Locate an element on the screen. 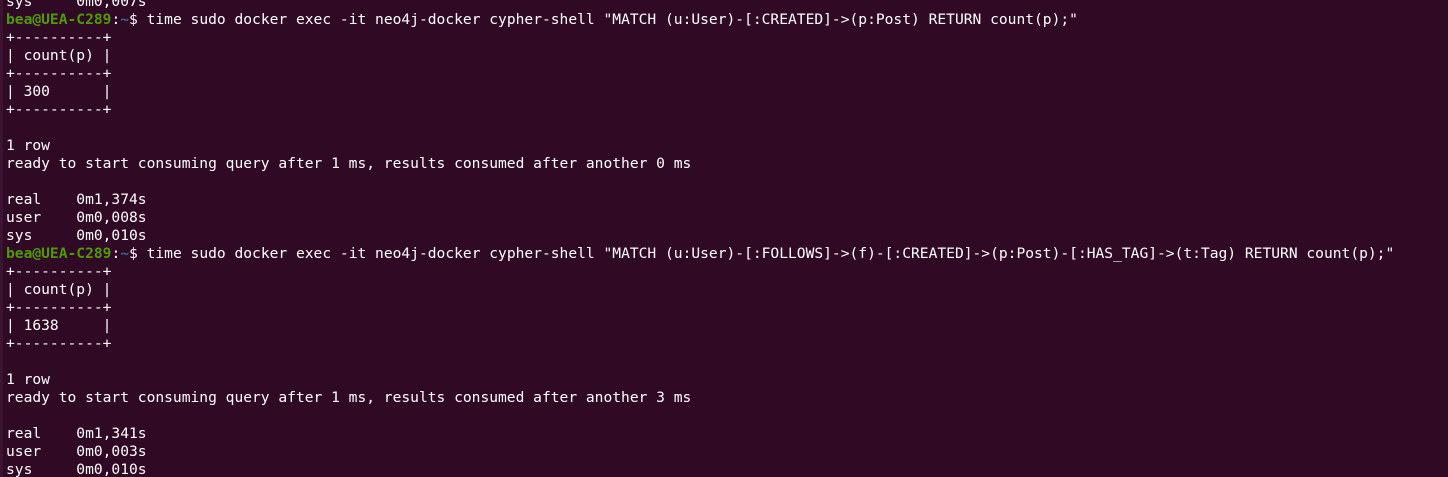  output-line: | 300 | is located at coordinates (59, 91).